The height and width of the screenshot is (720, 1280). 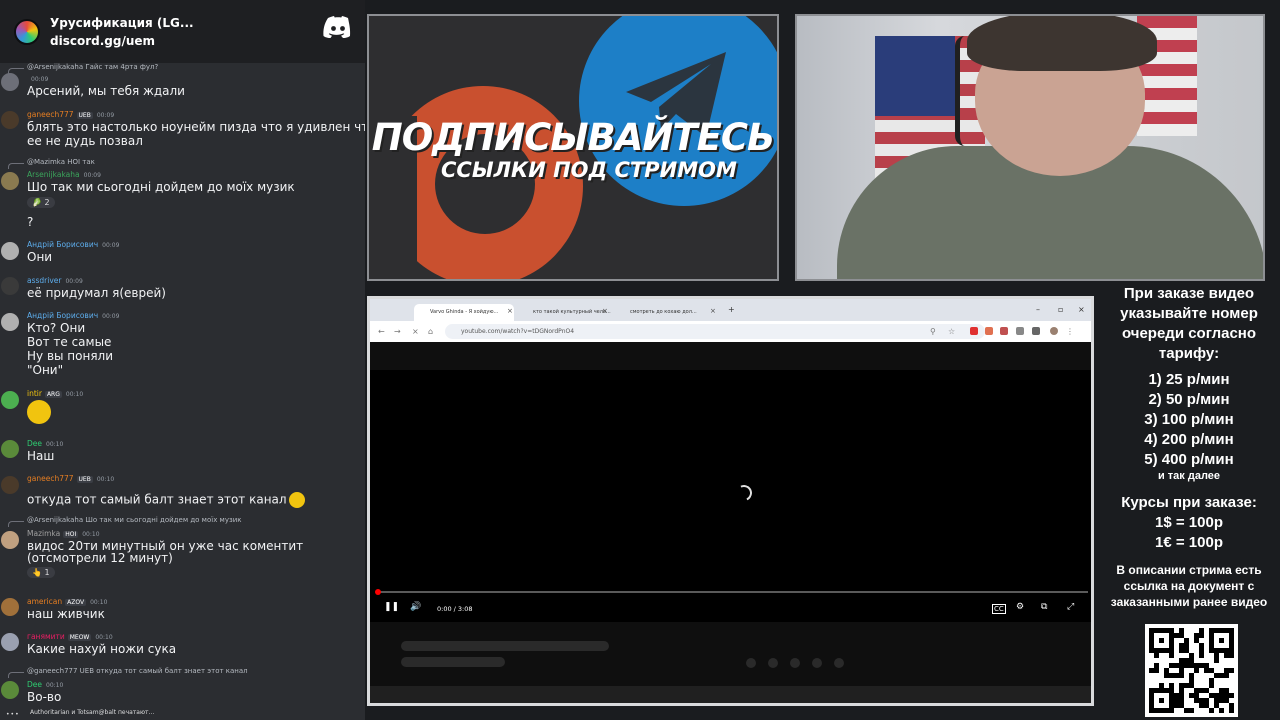 What do you see at coordinates (41, 572) in the screenshot?
I see `reaction: 👆 1` at bounding box center [41, 572].